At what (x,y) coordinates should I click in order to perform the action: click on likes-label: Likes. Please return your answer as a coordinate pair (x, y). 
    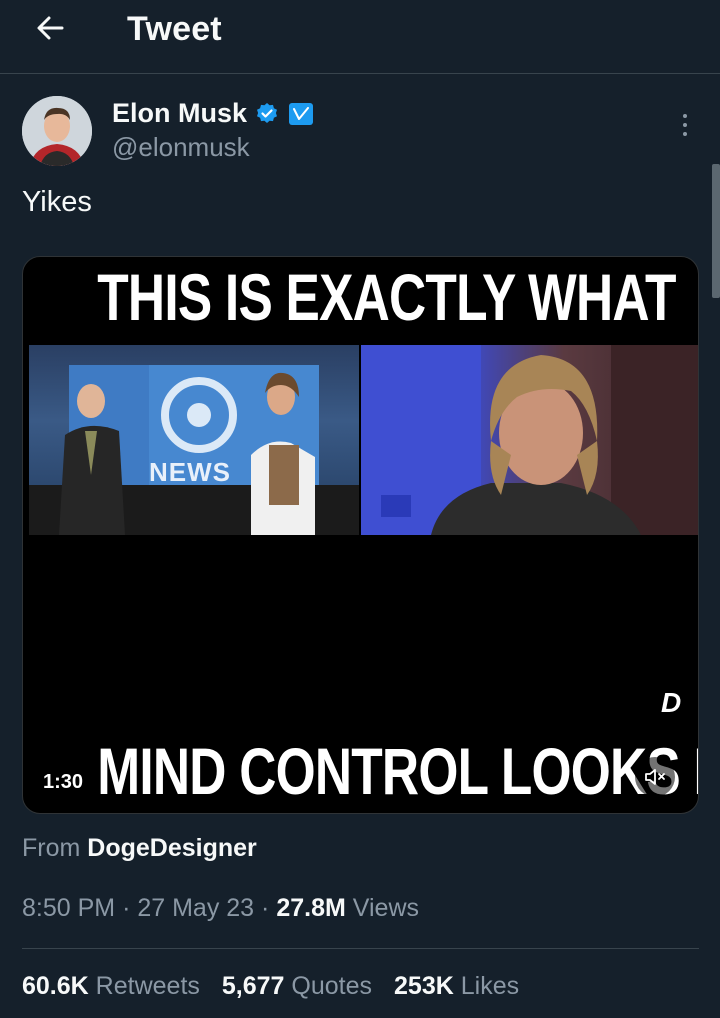
    Looking at the image, I should click on (490, 986).